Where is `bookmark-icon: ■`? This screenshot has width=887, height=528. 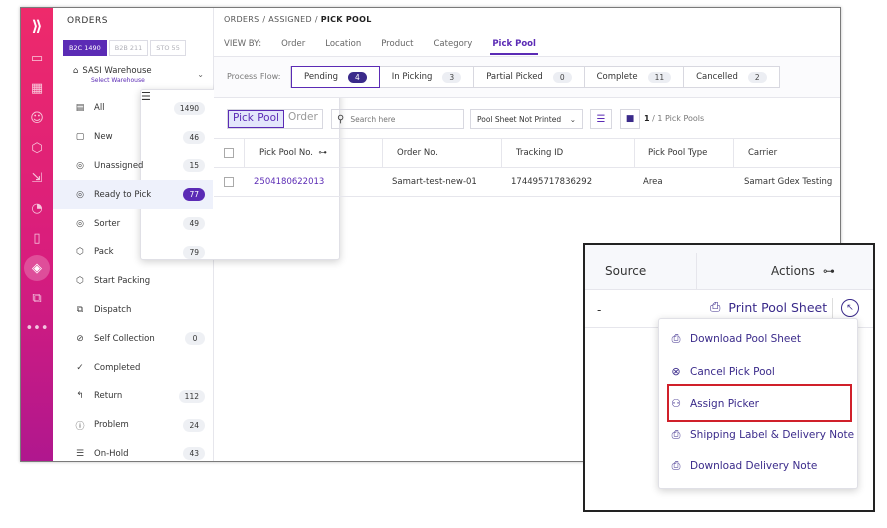 bookmark-icon: ■ is located at coordinates (630, 119).